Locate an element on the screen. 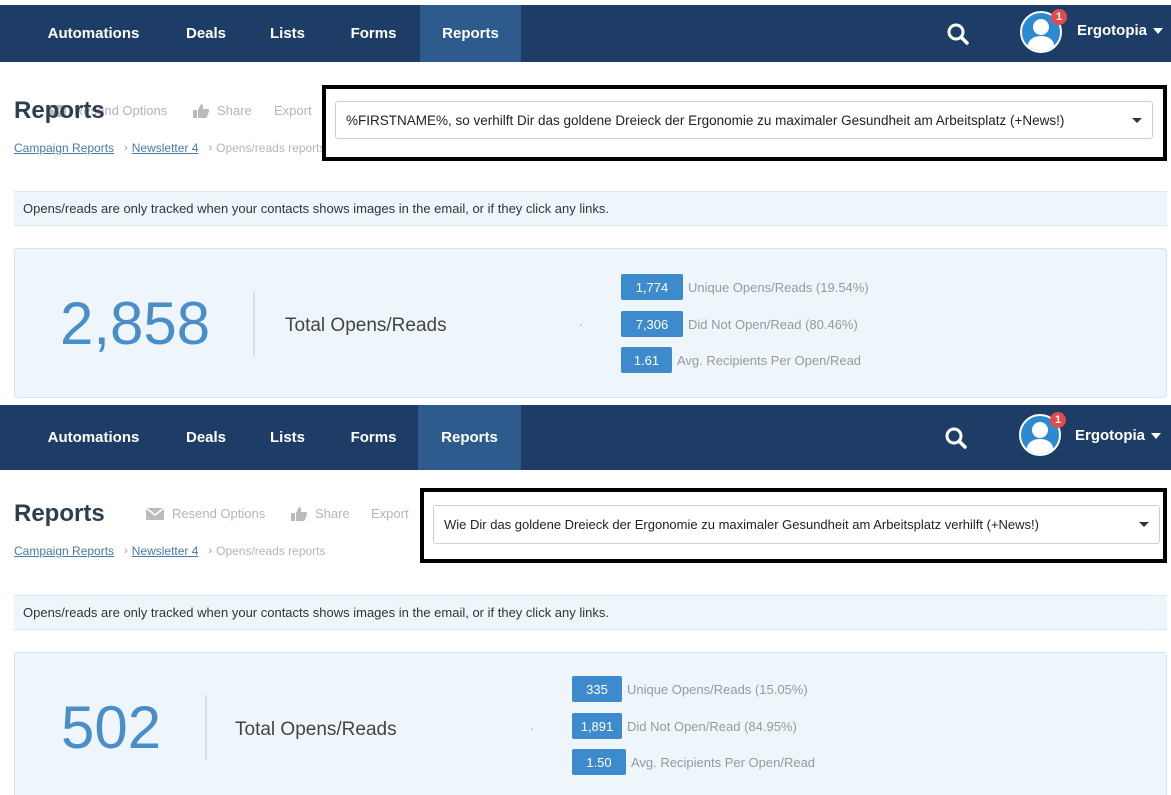 Image resolution: width=1171 pixels, height=795 pixels. stat-badge: 335 is located at coordinates (597, 689).